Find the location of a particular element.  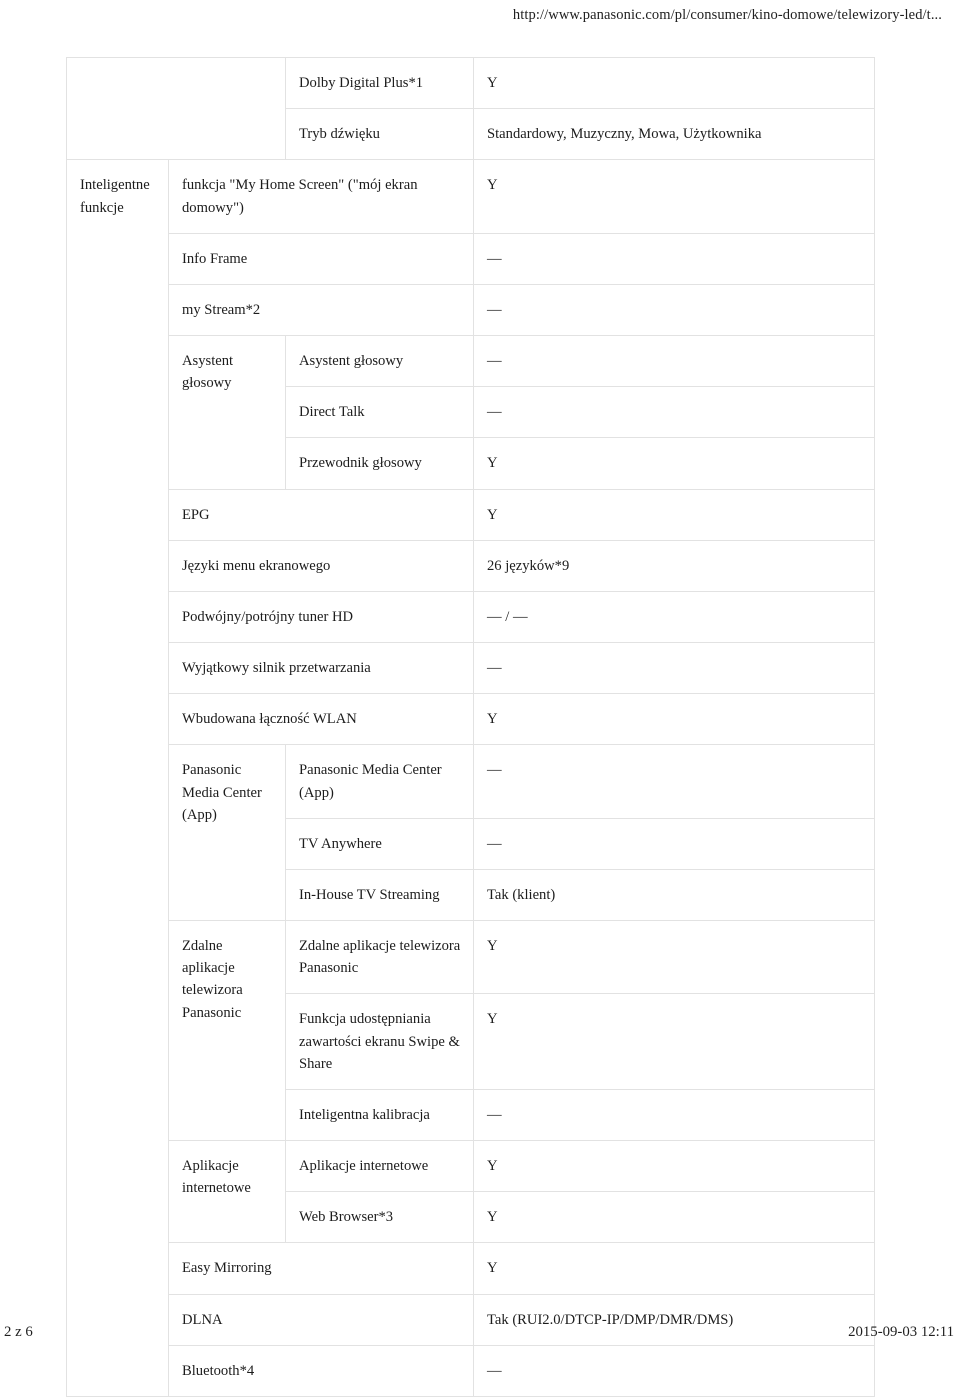

row-value-inteligentna-kalibracja: — is located at coordinates (674, 1115).